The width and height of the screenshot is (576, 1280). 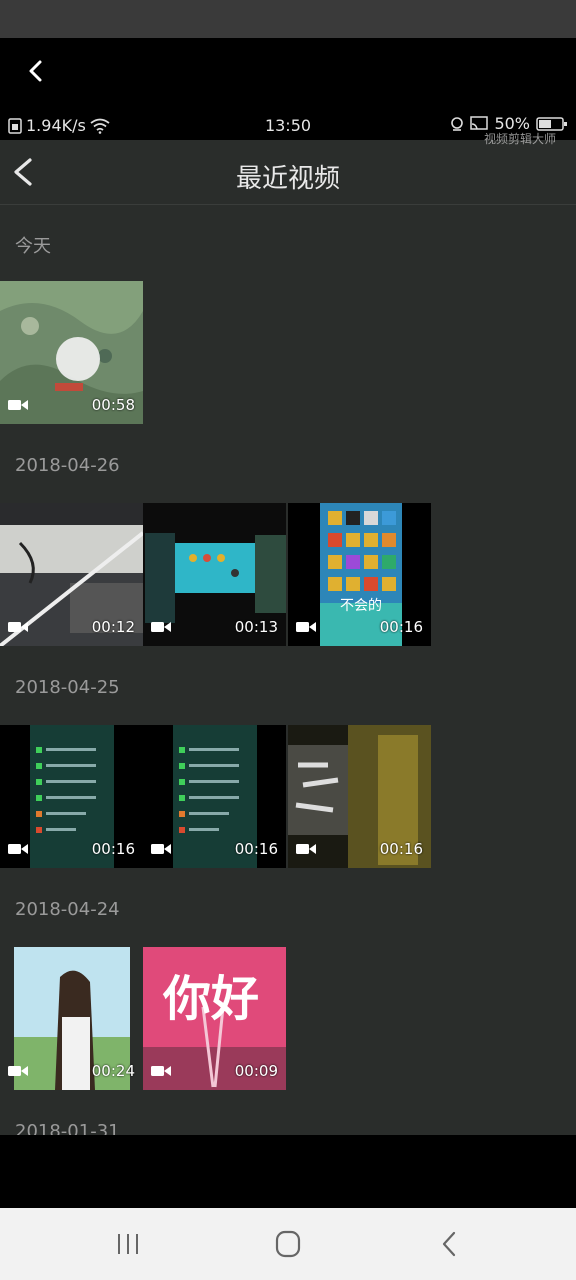 What do you see at coordinates (256, 1071) in the screenshot?
I see `video-duration: 00:09` at bounding box center [256, 1071].